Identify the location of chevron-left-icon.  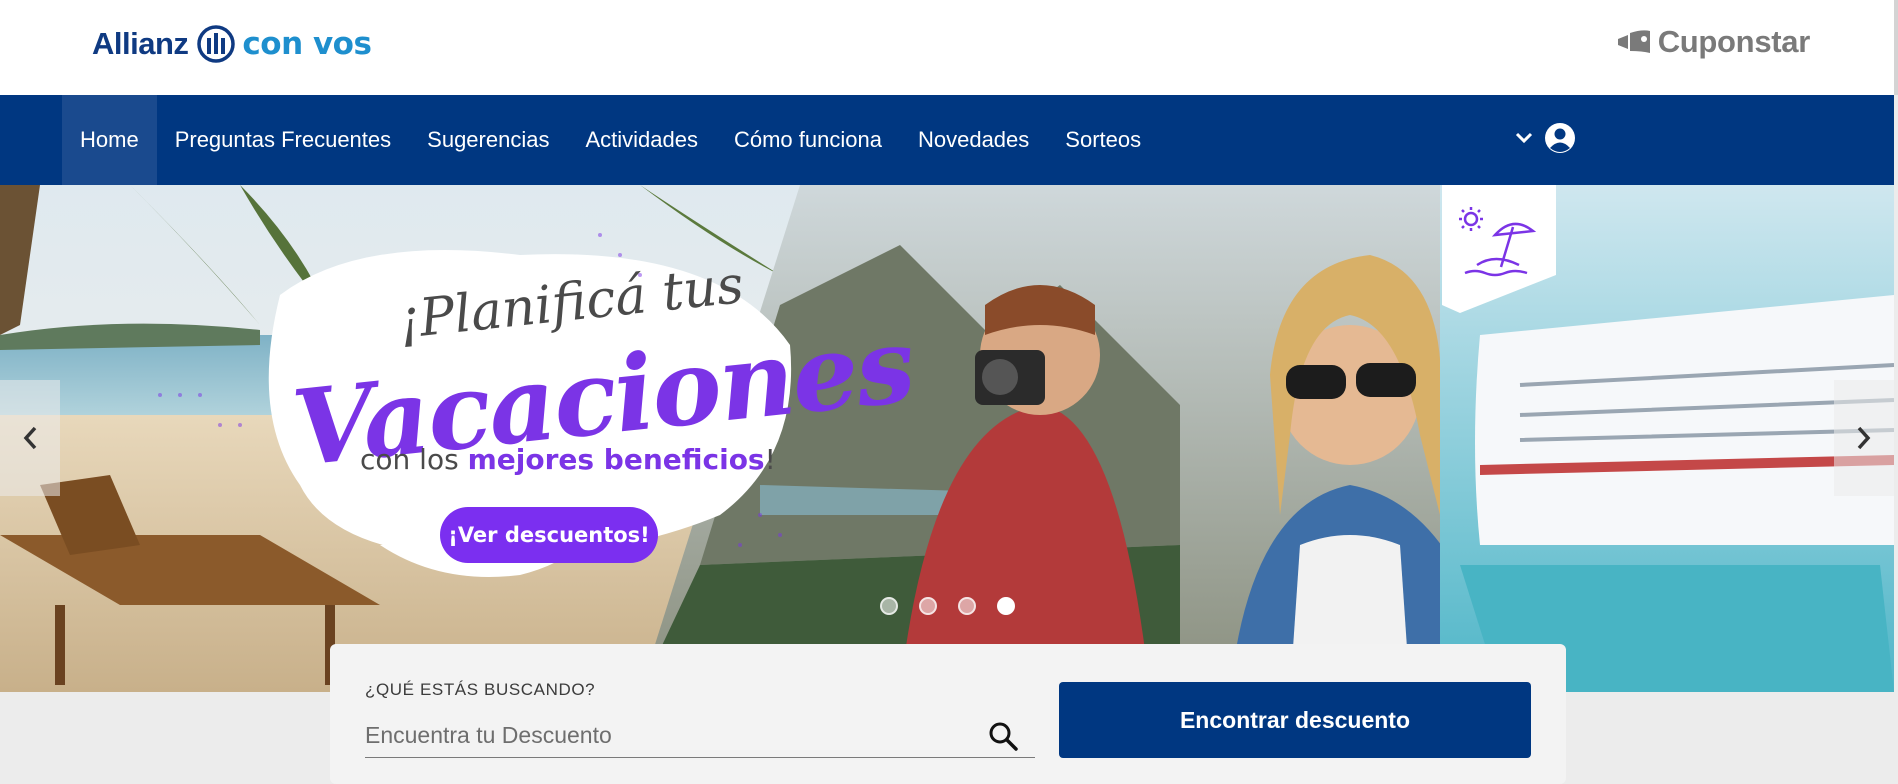
(30, 438).